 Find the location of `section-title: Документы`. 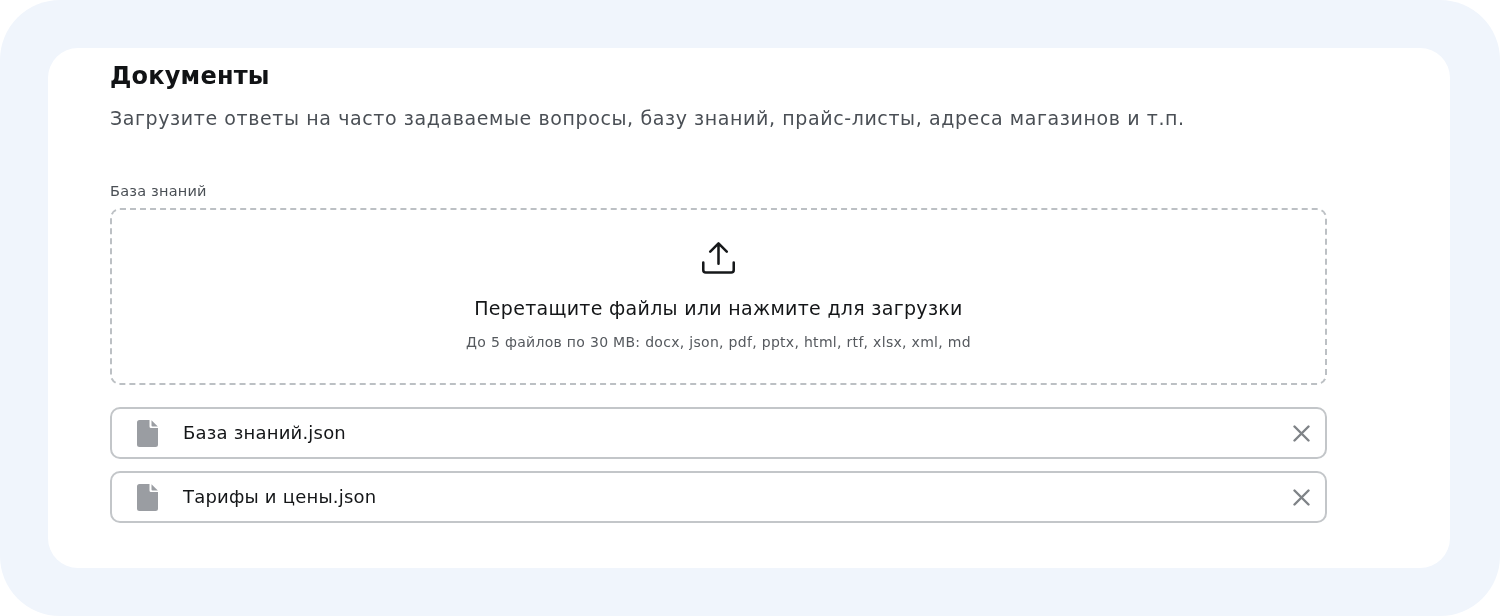

section-title: Документы is located at coordinates (190, 76).